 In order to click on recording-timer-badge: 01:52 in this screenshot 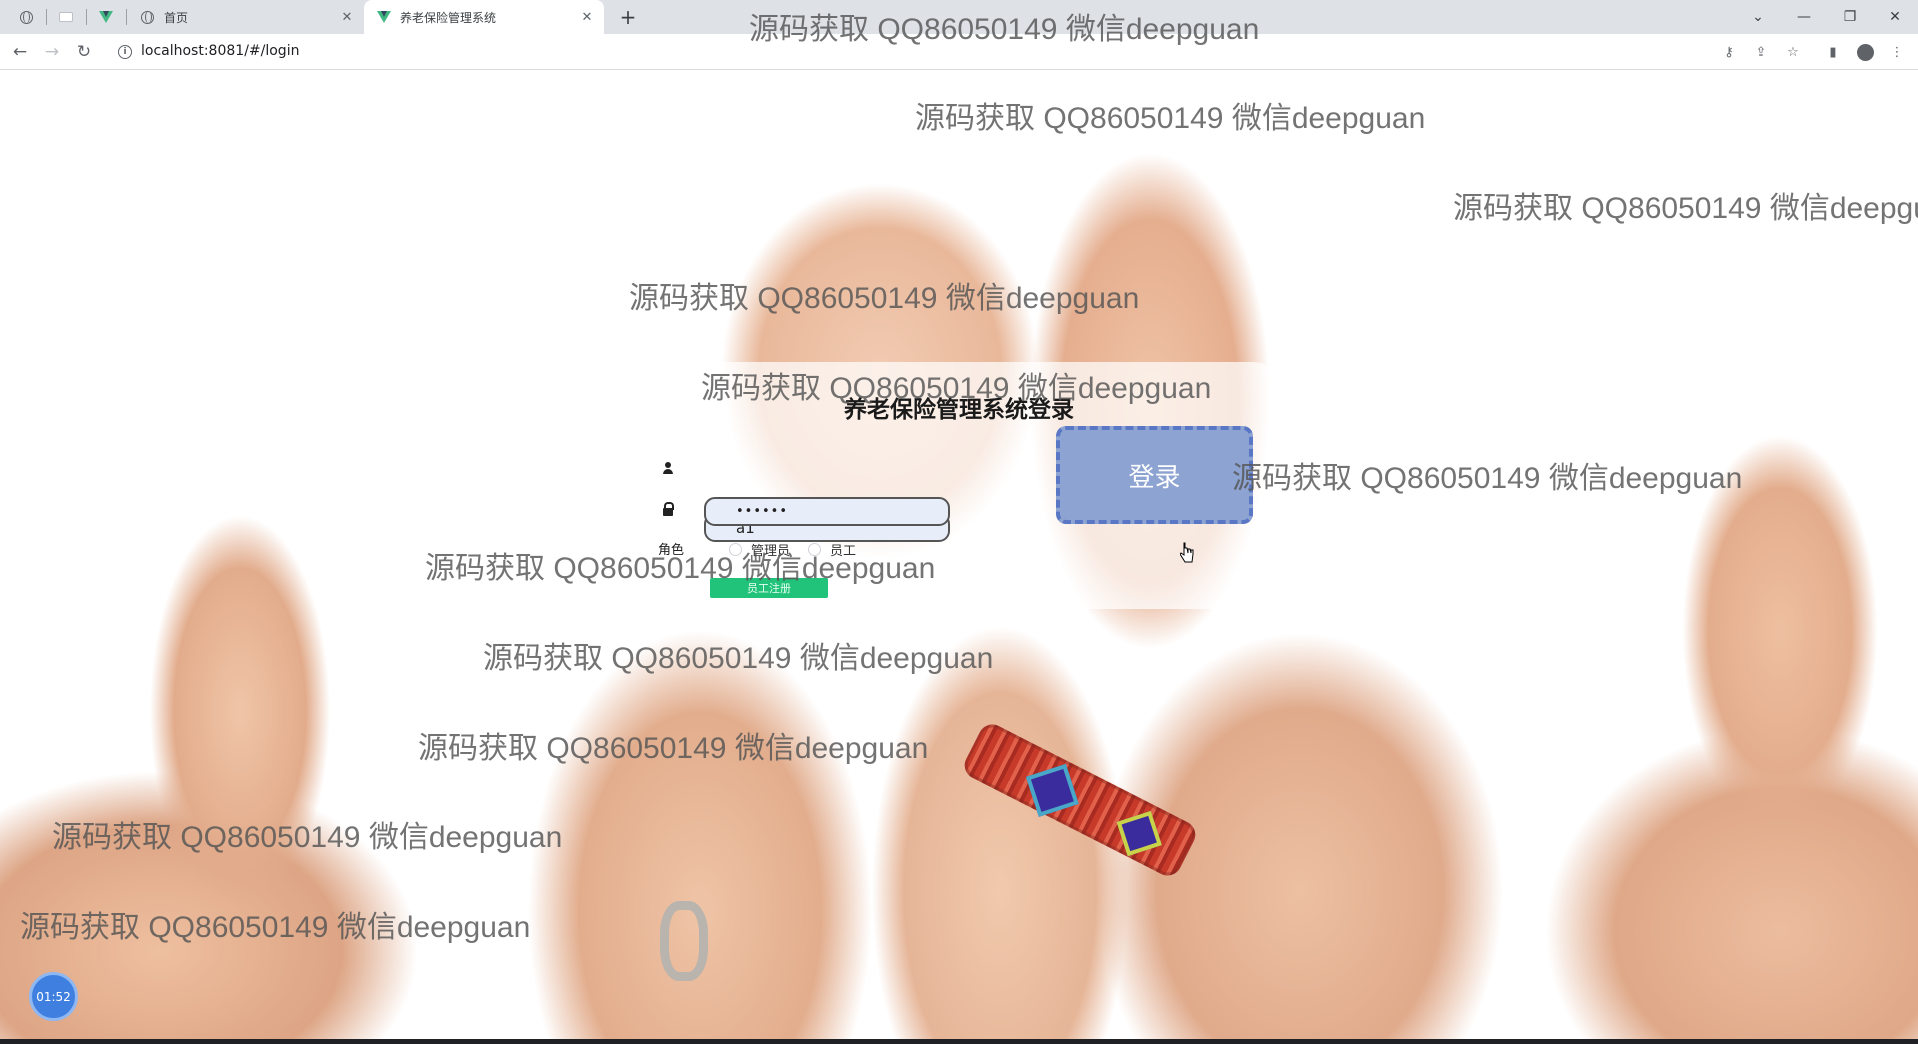, I will do `click(53, 996)`.